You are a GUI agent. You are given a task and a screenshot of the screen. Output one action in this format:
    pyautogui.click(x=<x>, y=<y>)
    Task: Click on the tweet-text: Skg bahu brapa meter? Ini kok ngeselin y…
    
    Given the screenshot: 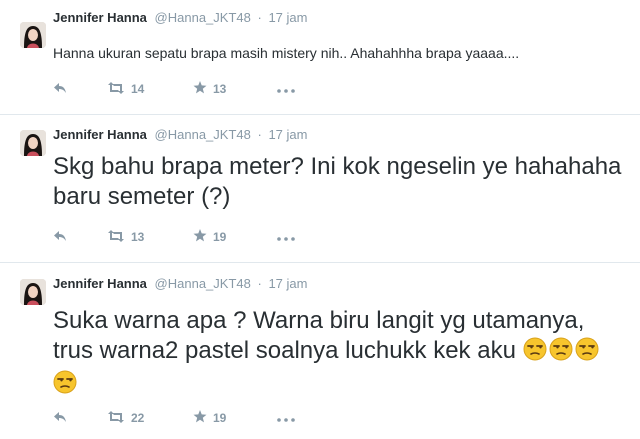 What is the action you would take?
    pyautogui.click(x=337, y=181)
    